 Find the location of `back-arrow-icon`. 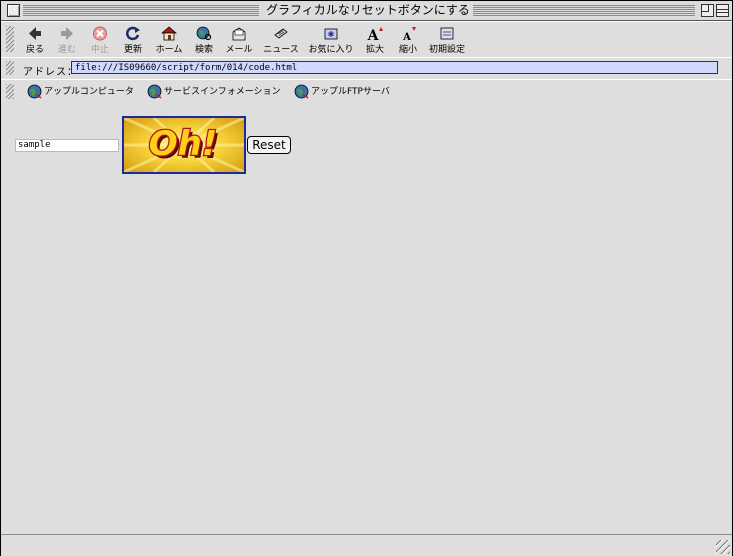

back-arrow-icon is located at coordinates (35, 33).